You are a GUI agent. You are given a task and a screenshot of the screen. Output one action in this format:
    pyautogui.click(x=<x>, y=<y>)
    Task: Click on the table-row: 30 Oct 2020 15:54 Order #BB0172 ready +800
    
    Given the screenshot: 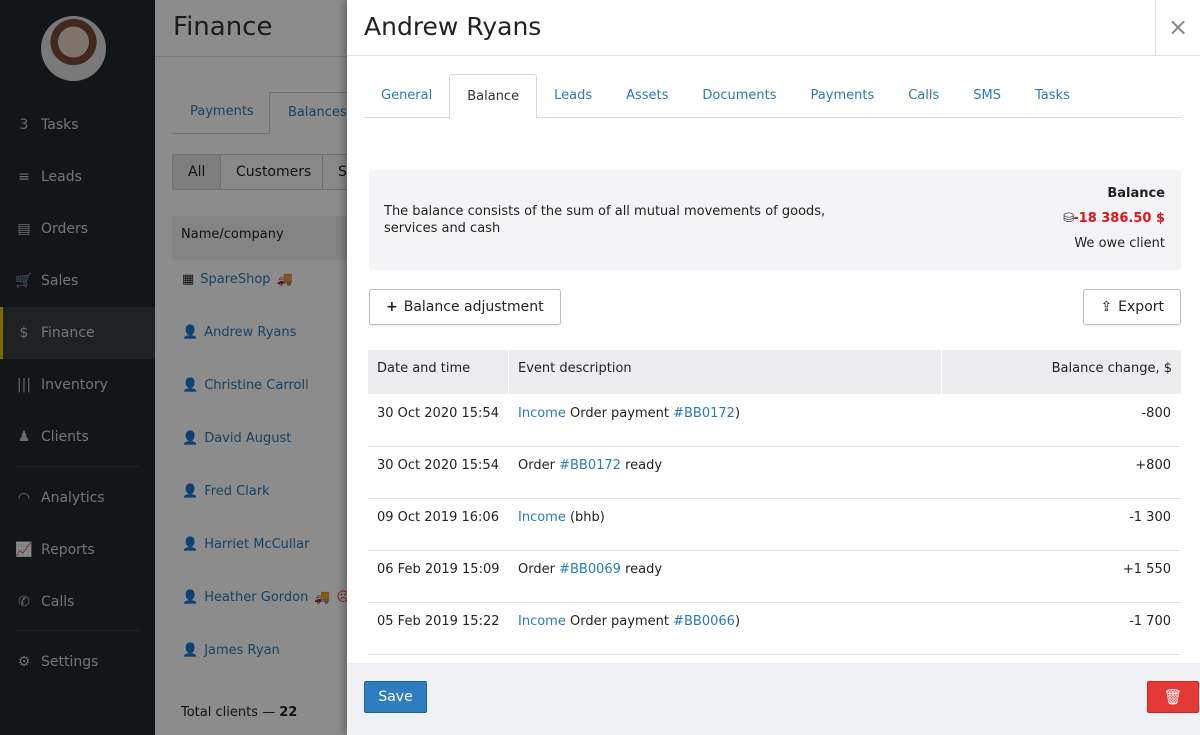 What is the action you would take?
    pyautogui.click(x=774, y=473)
    